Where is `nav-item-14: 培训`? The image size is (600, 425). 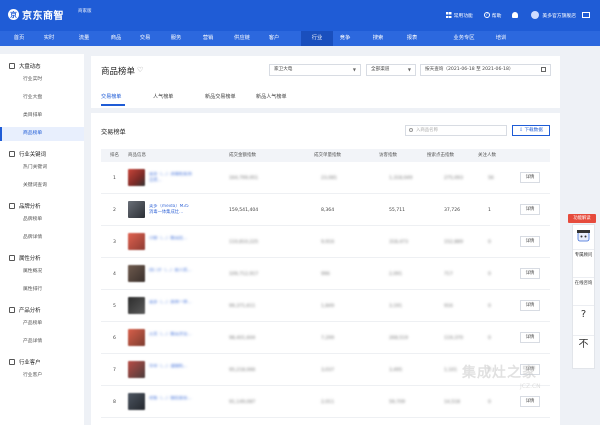
nav-item-14: 培训 is located at coordinates (501, 38).